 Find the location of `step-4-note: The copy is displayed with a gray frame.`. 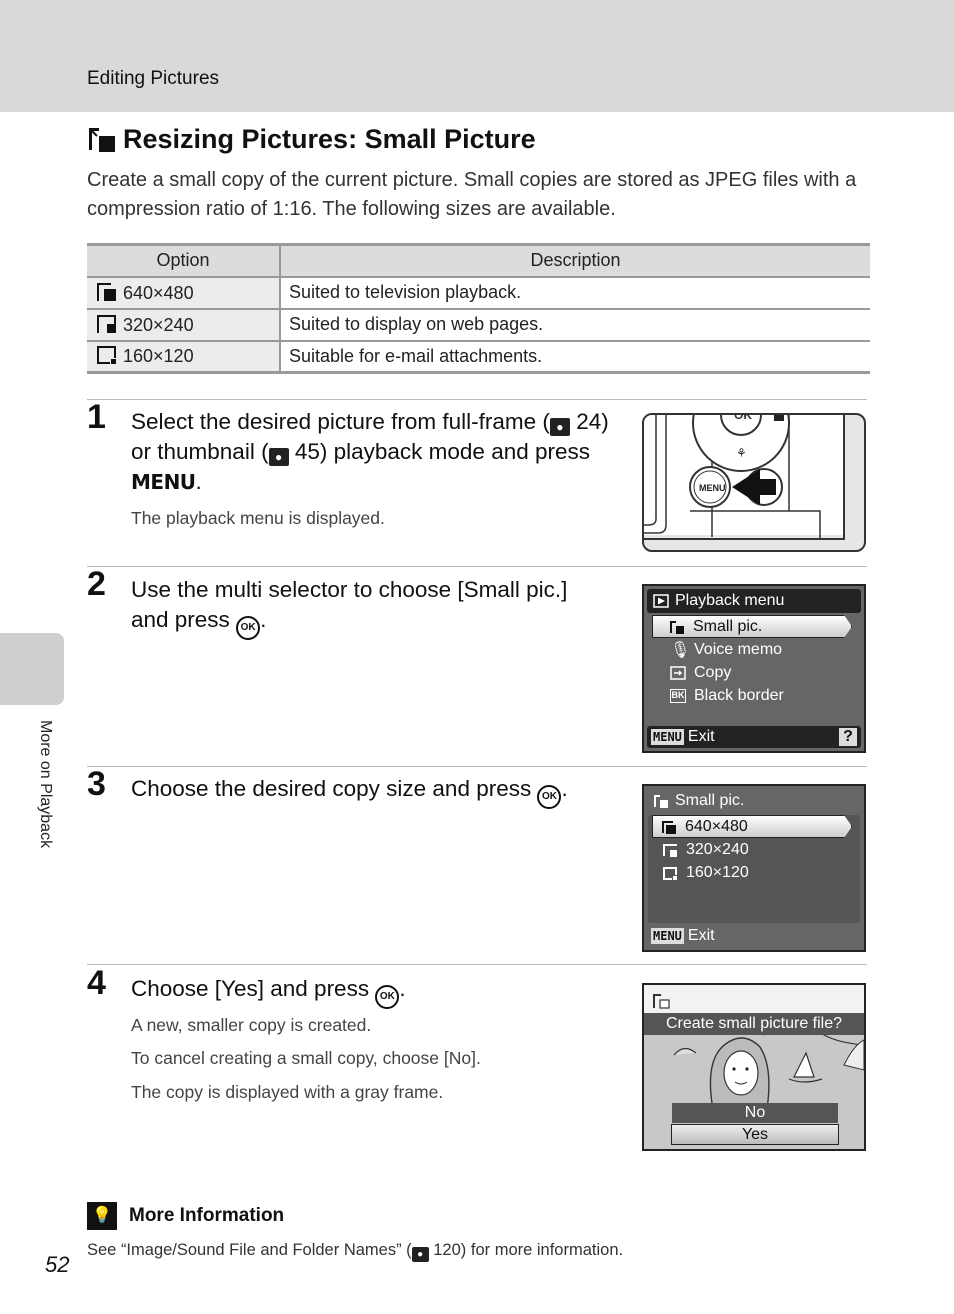

step-4-note: The copy is displayed with a gray frame. is located at coordinates (287, 1092).